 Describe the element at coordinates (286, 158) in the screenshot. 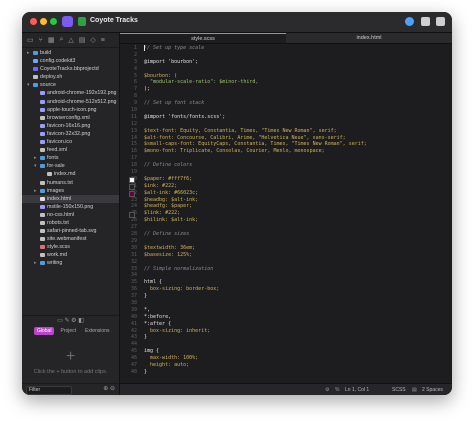

I see `code-line: 17` at that location.